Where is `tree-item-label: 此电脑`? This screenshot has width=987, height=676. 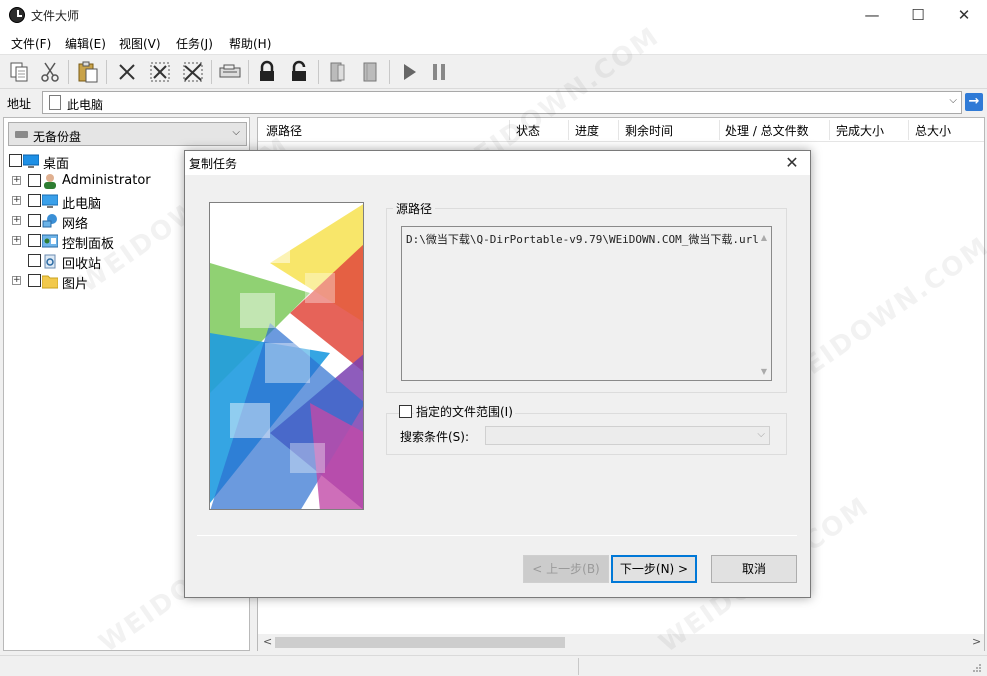 tree-item-label: 此电脑 is located at coordinates (82, 204).